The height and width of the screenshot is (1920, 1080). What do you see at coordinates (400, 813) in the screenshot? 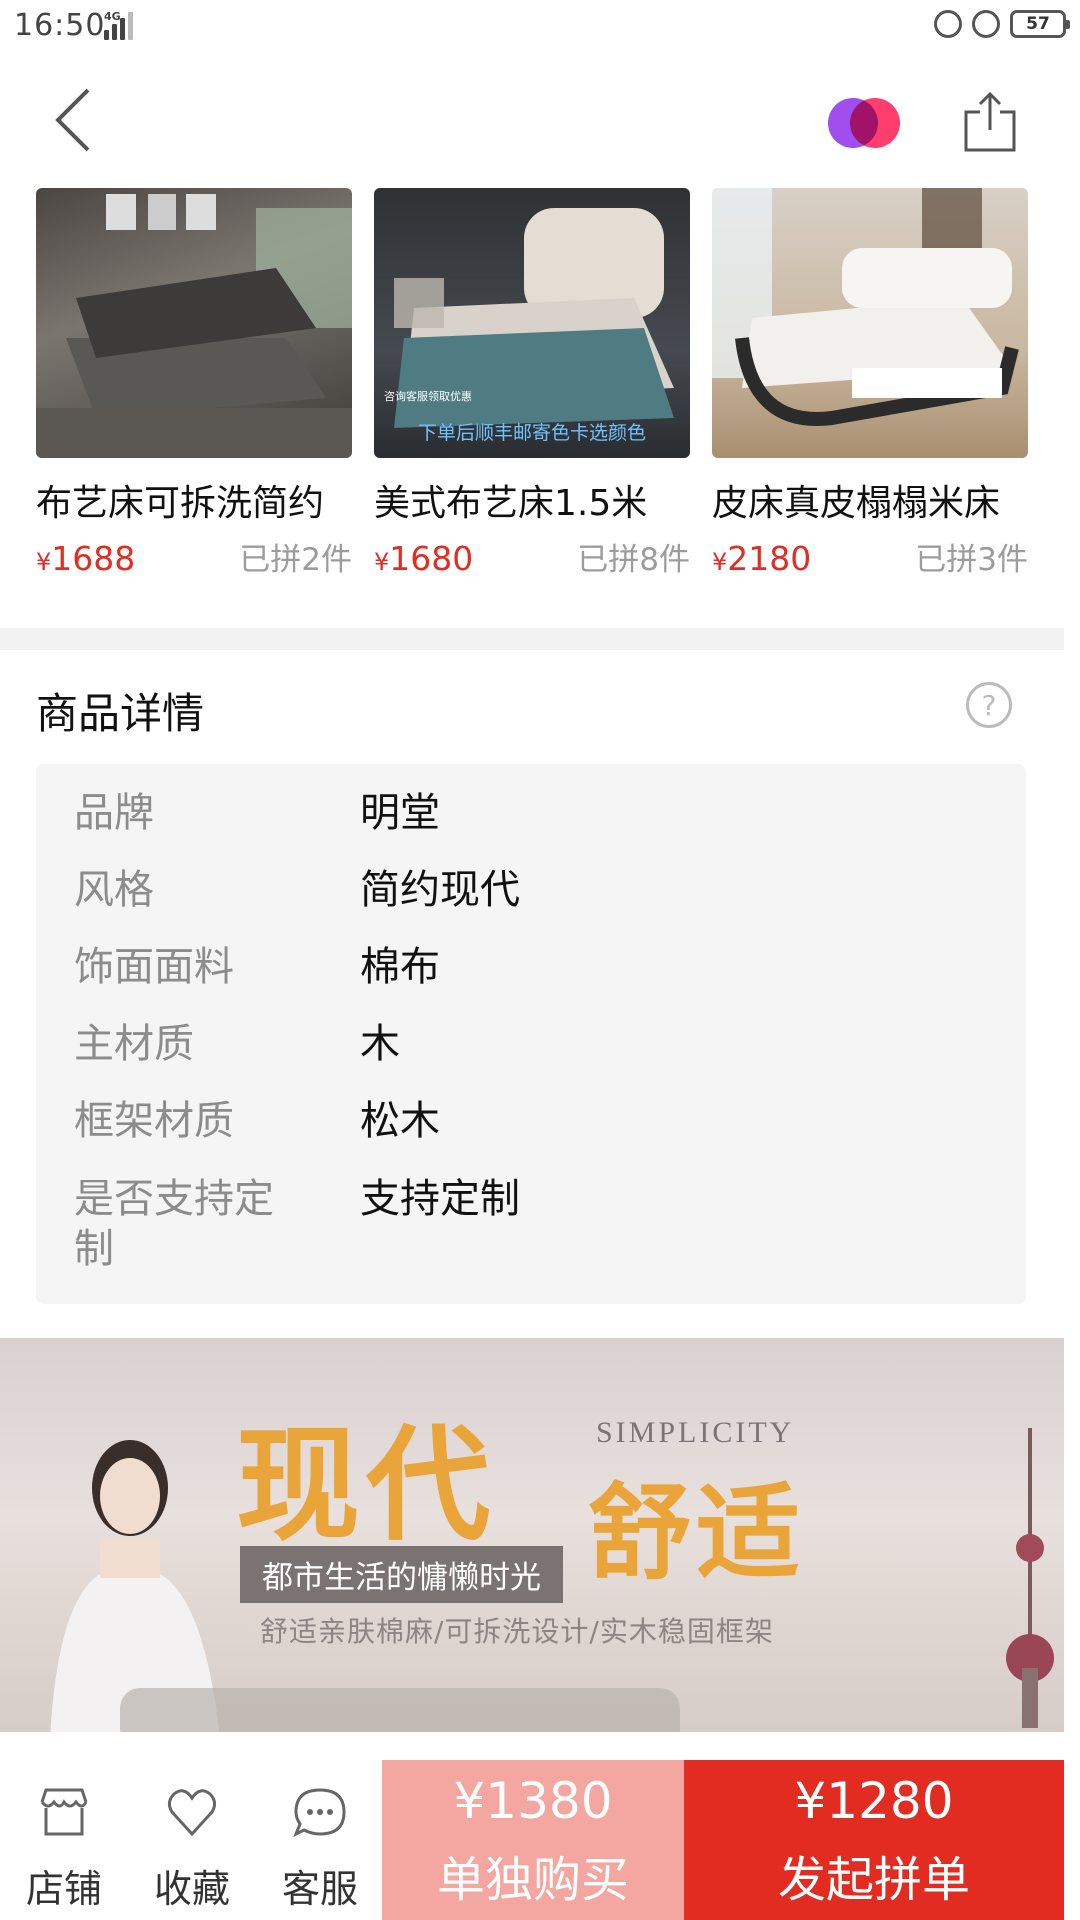
I see `spec-value: 明堂` at bounding box center [400, 813].